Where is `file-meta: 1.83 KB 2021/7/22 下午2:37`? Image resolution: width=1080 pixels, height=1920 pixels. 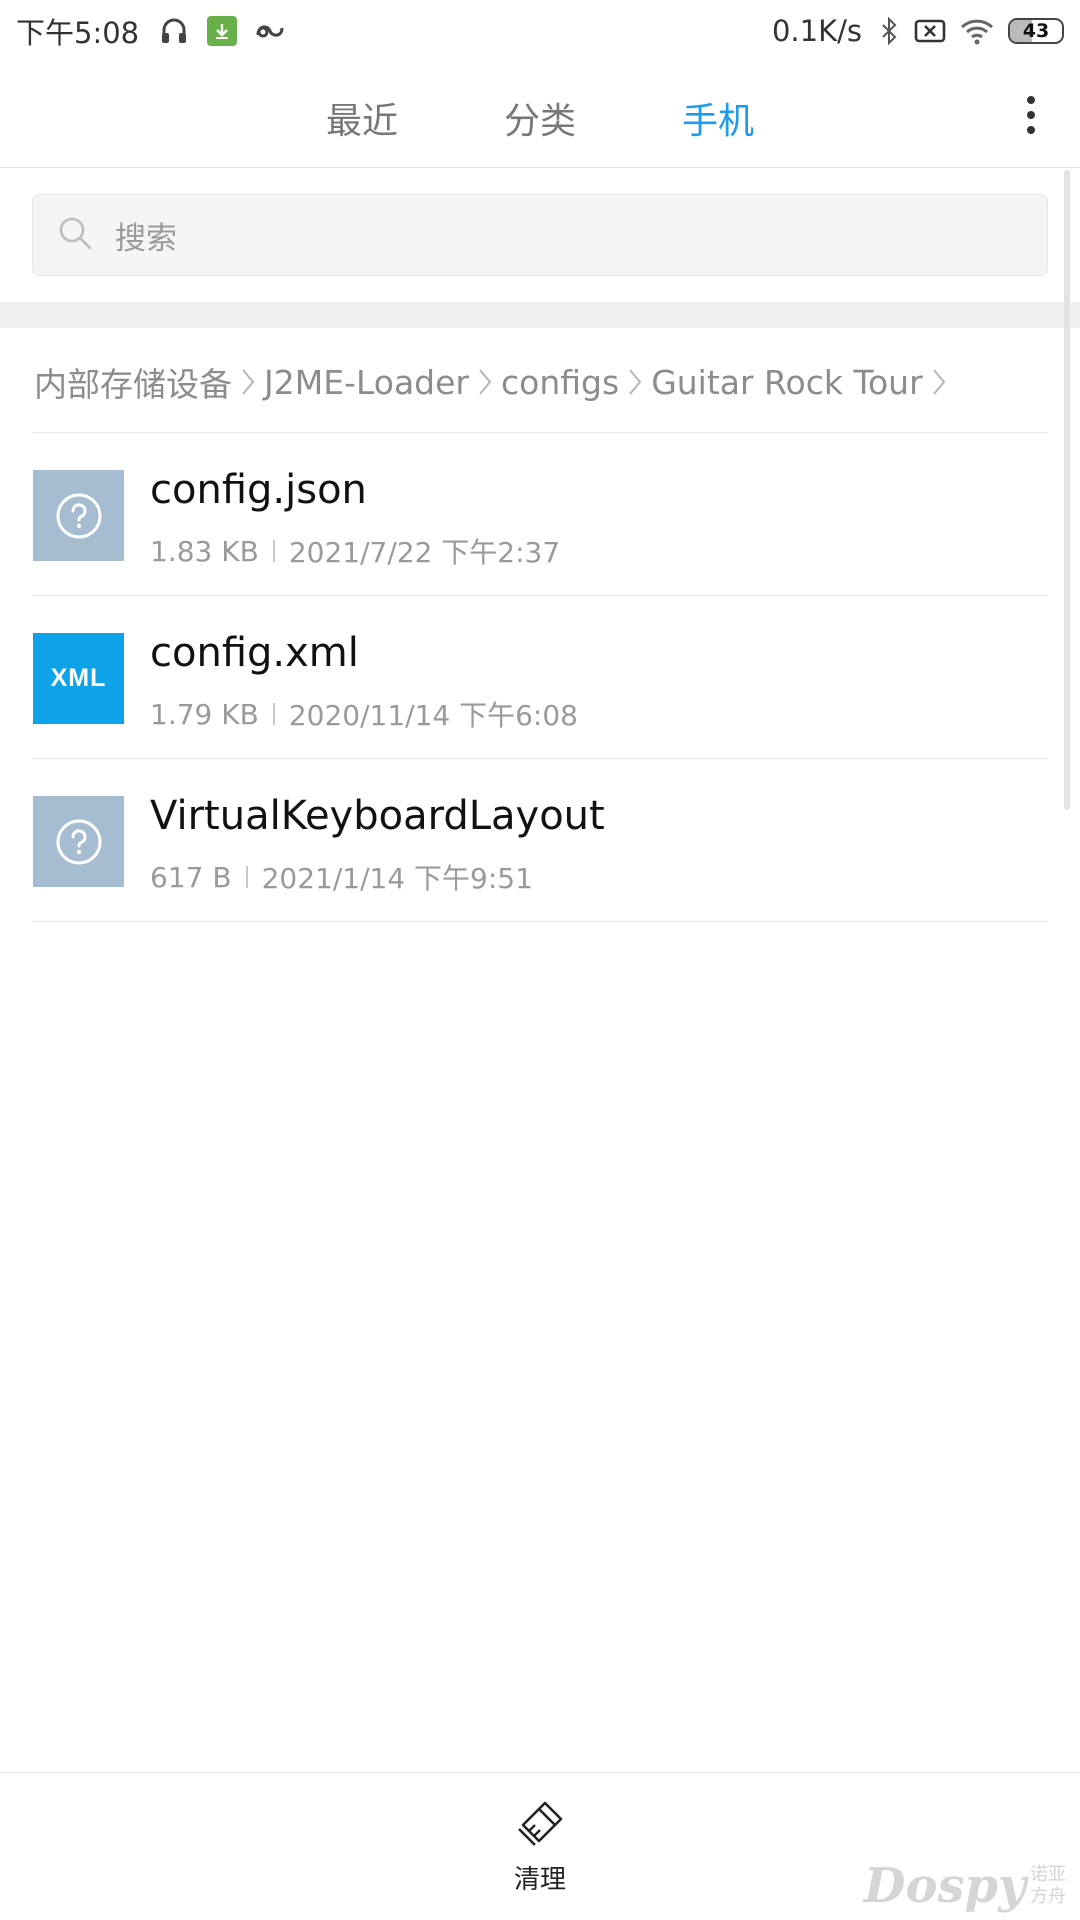
file-meta: 1.83 KB 2021/7/22 下午2:37 is located at coordinates (355, 551).